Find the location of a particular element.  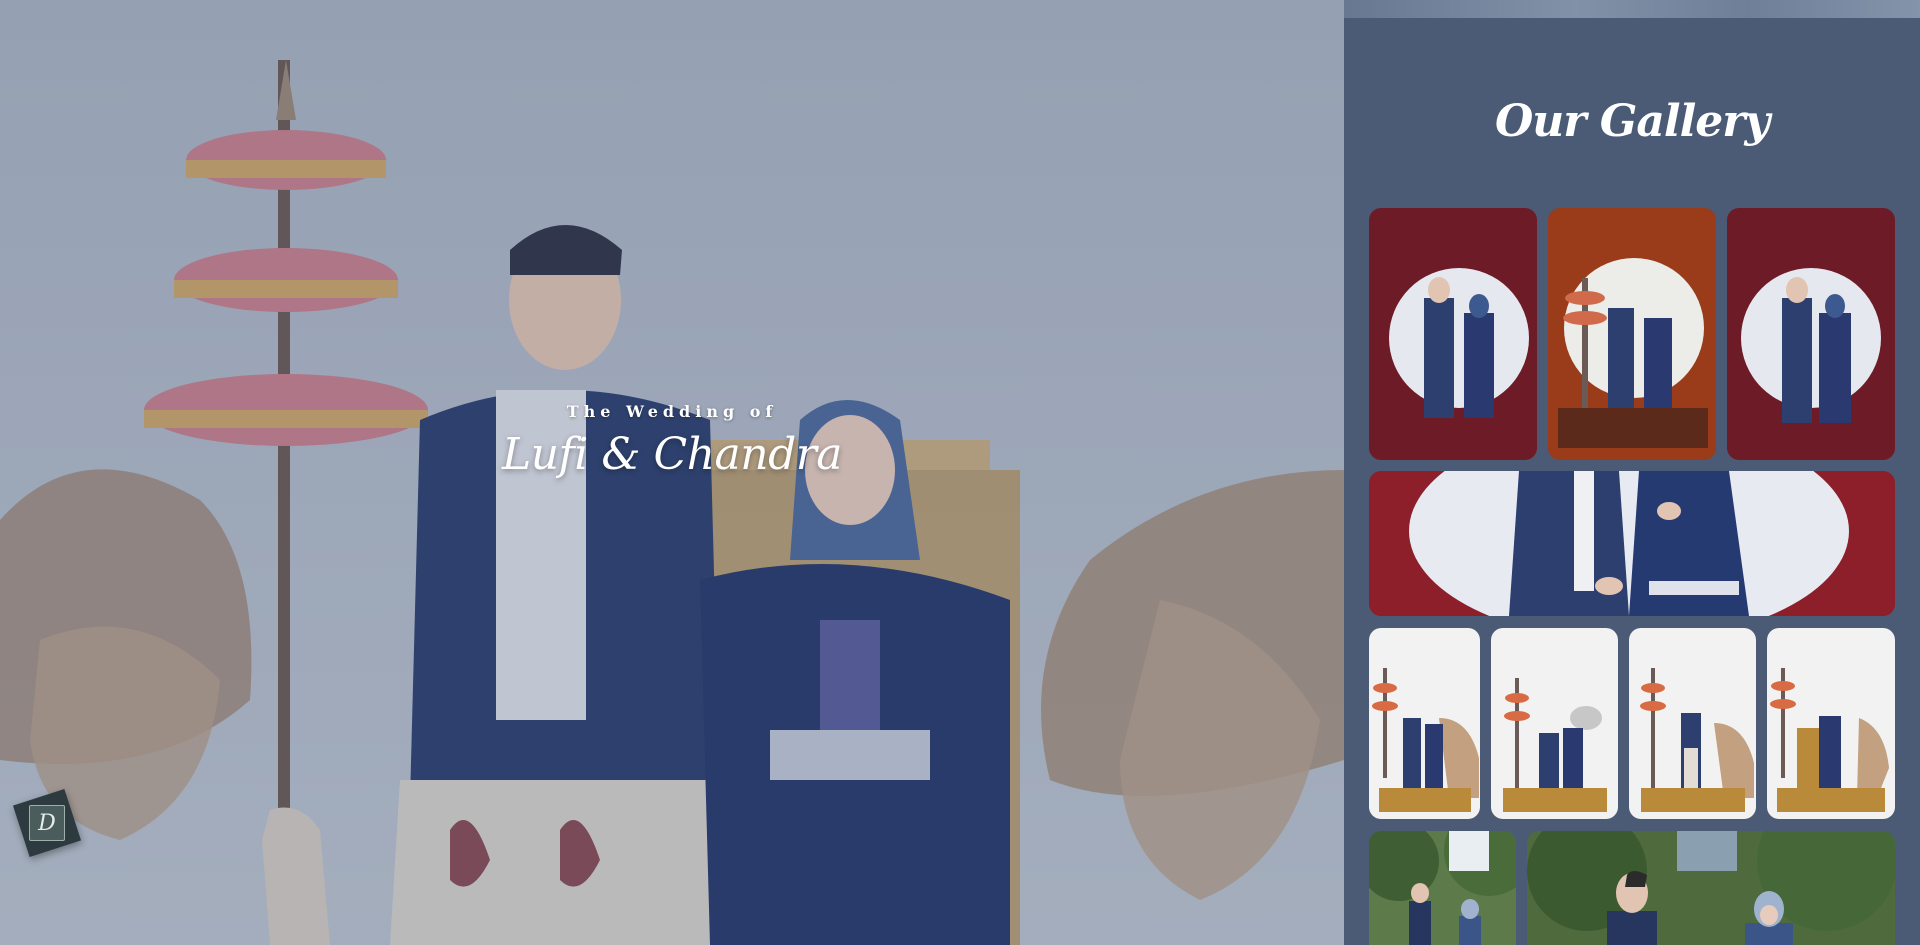

brand-logo-icon: D is located at coordinates (47, 823).